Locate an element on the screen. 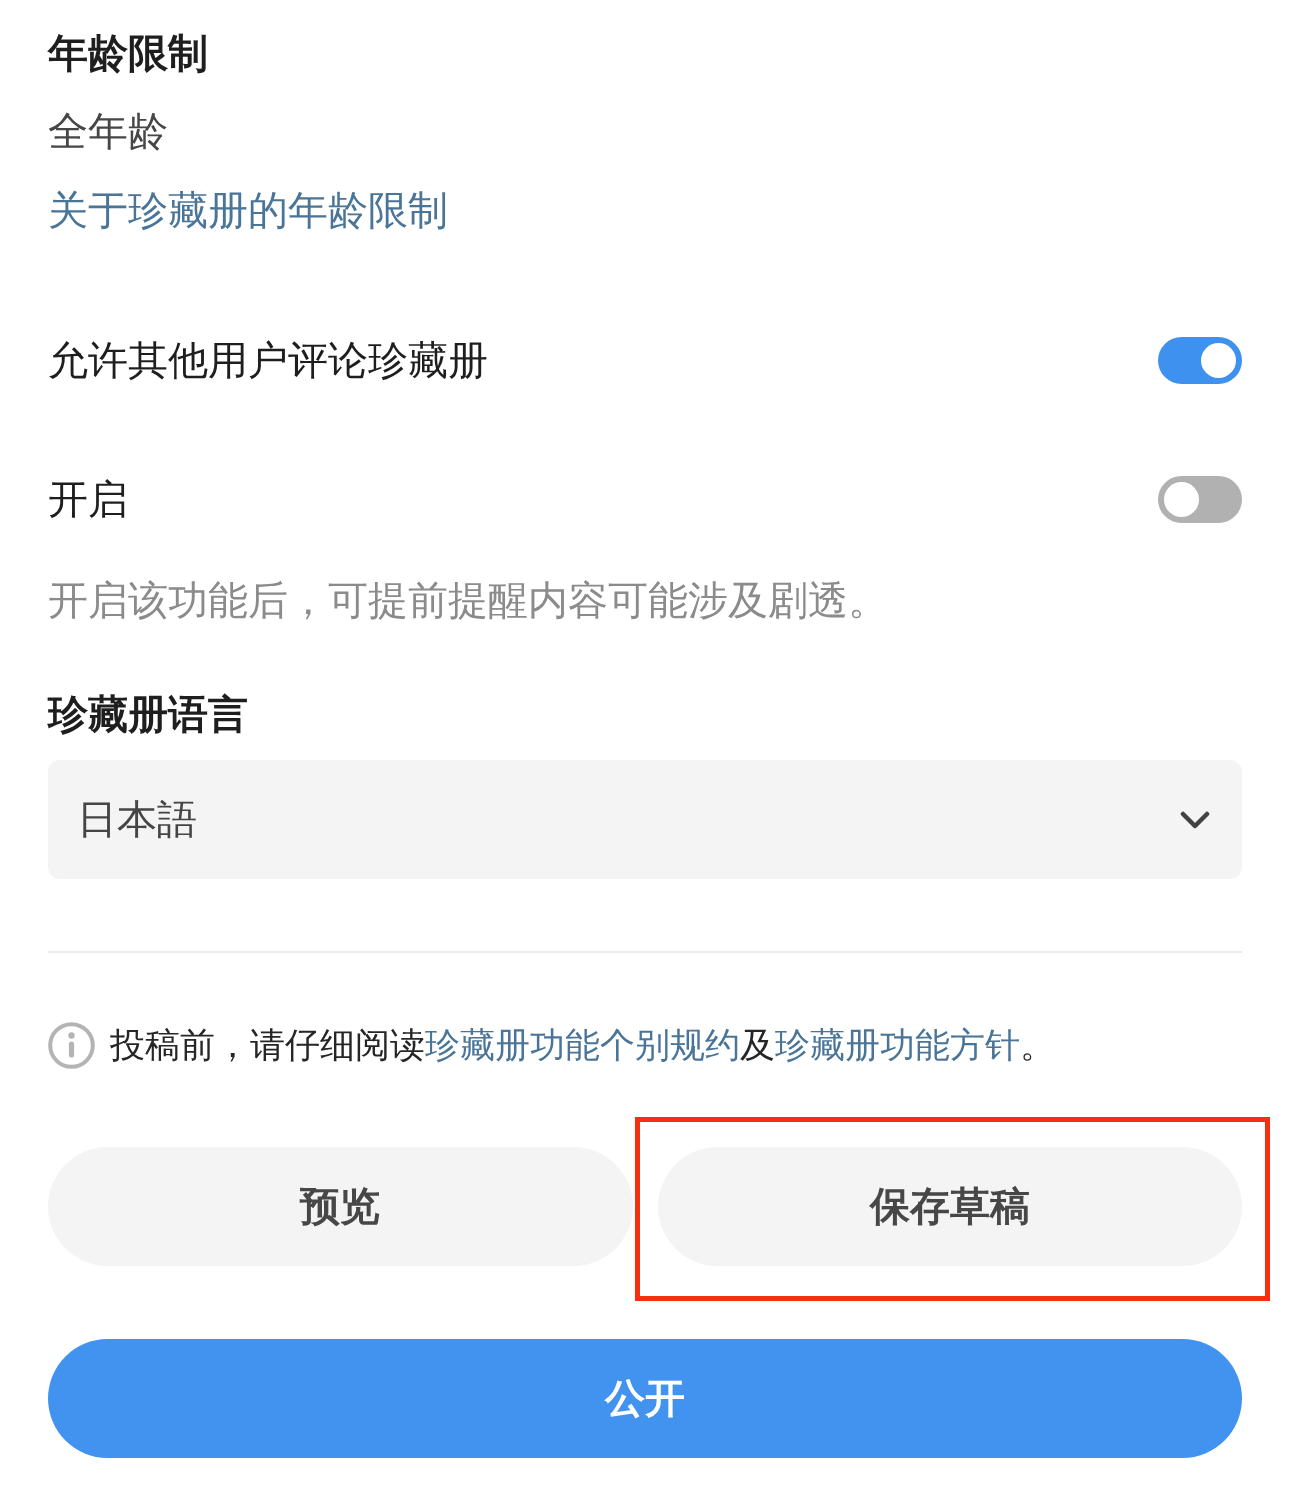 The height and width of the screenshot is (1506, 1290). age-rating-value: 全年龄 is located at coordinates (108, 131).